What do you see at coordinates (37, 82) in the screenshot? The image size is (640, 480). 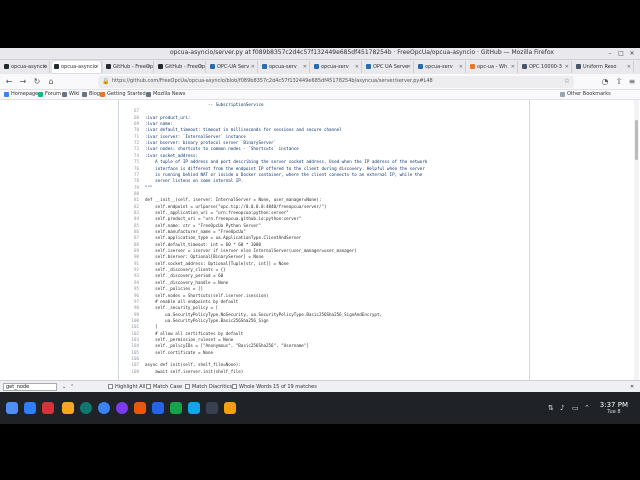 I see `reload-icon: ↻` at bounding box center [37, 82].